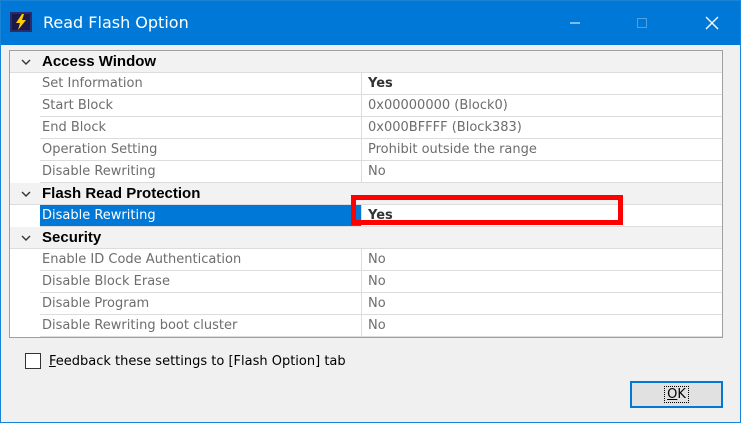  I want to click on minimize-icon, so click(575, 23).